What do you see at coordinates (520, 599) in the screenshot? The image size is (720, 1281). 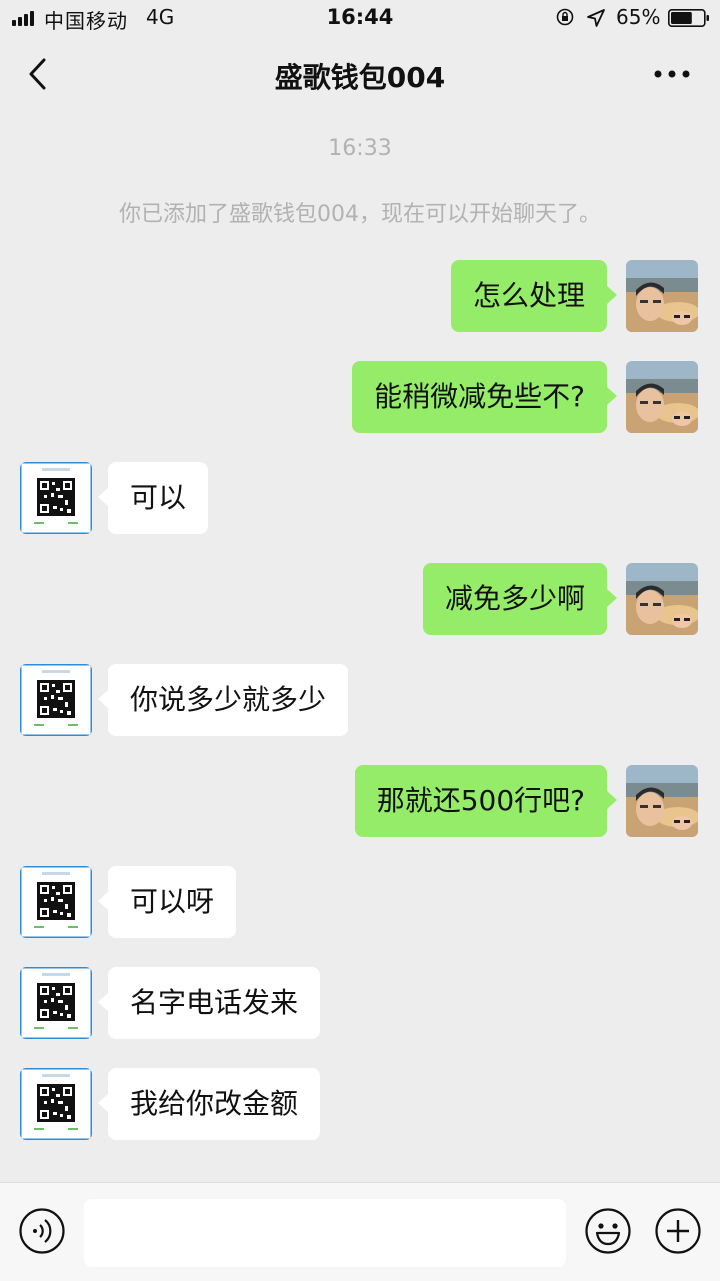 I see `sent-message-bubble: 减免多少啊` at bounding box center [520, 599].